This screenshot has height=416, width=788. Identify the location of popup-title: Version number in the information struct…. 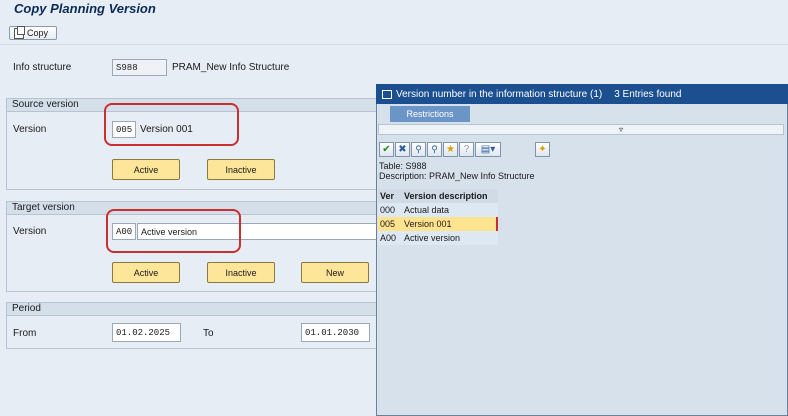
(499, 94).